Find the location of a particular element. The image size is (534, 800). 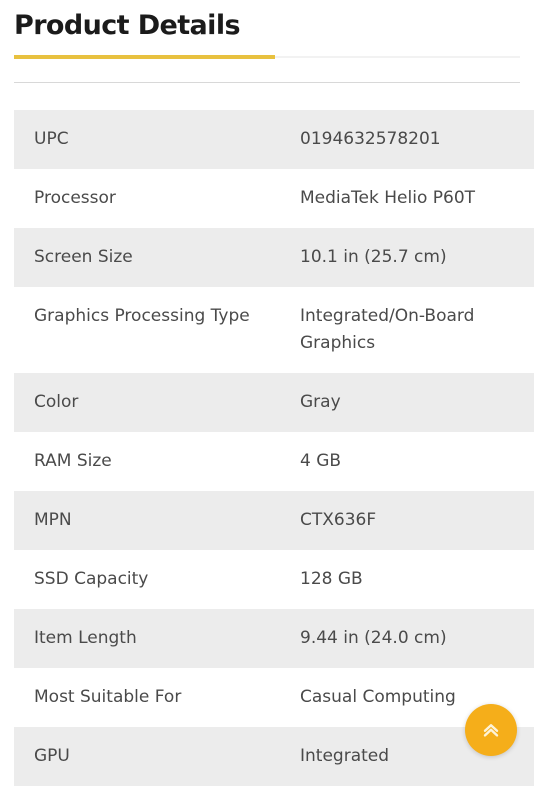

table-row: Screen Size 10.1 in (25.7 cm) is located at coordinates (274, 257).